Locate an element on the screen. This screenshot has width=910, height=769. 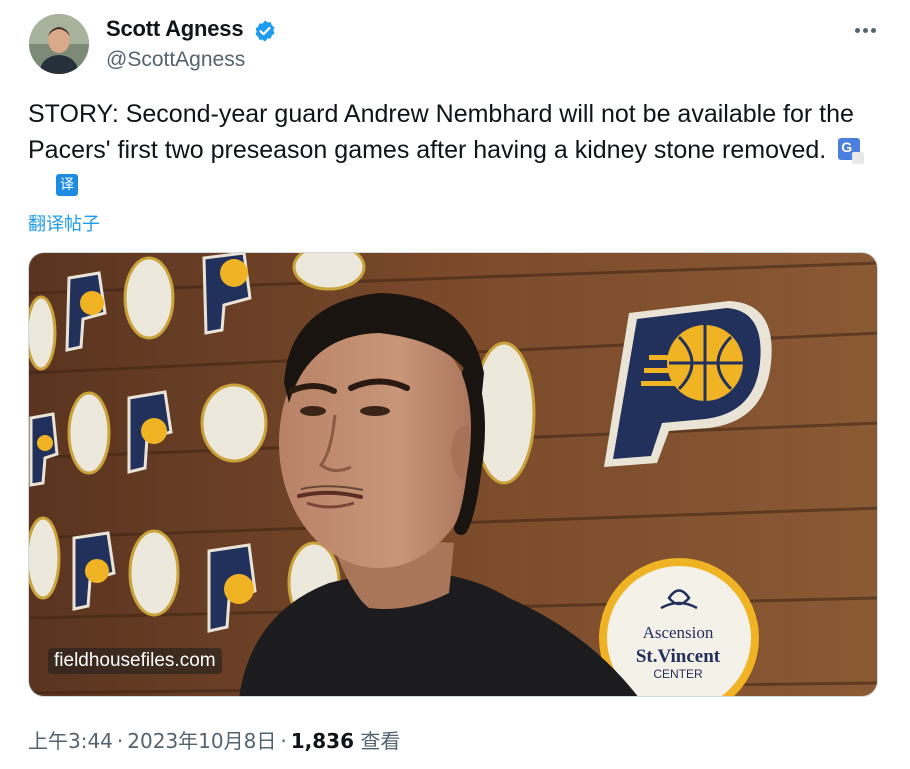
google-translate-icon is located at coordinates (851, 151).